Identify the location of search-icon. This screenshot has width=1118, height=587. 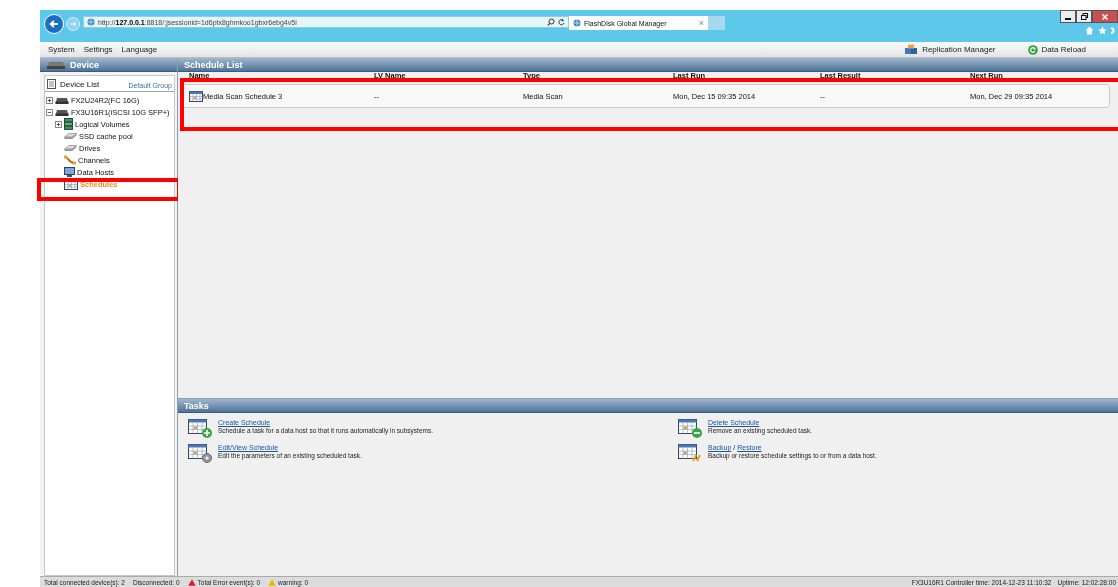
(551, 22).